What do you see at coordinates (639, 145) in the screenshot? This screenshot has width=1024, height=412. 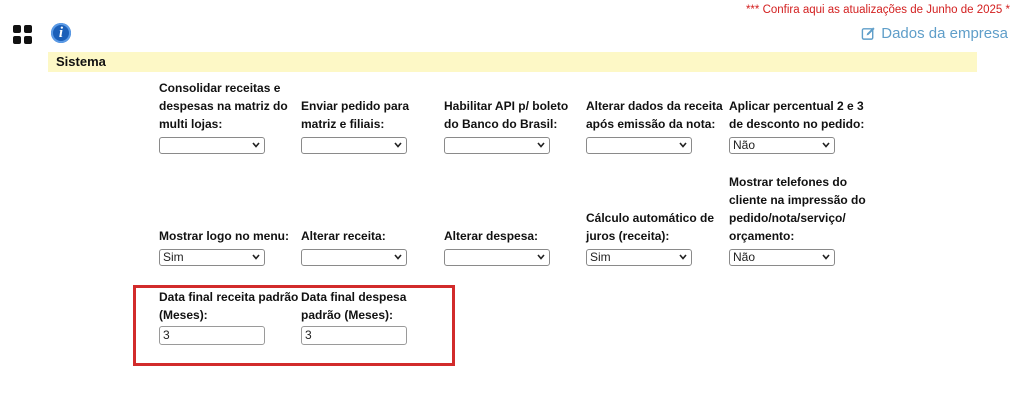 I see `alterar-dados-receita-select` at bounding box center [639, 145].